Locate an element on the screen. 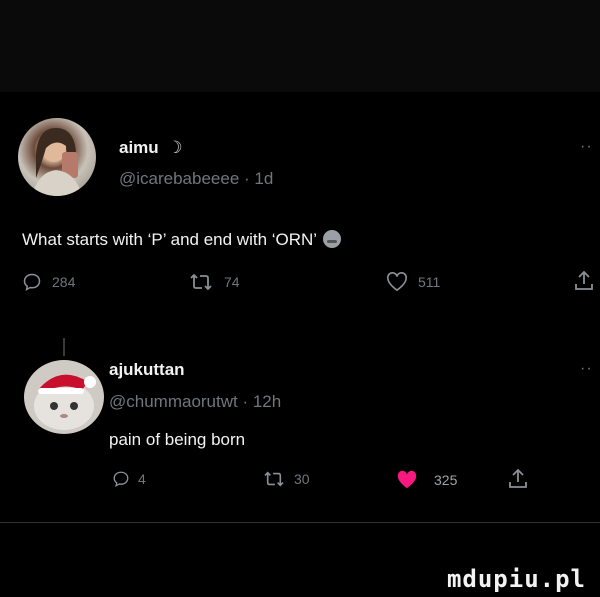 This screenshot has width=600, height=597. watermark-logo: mdupiu.pl is located at coordinates (516, 579).